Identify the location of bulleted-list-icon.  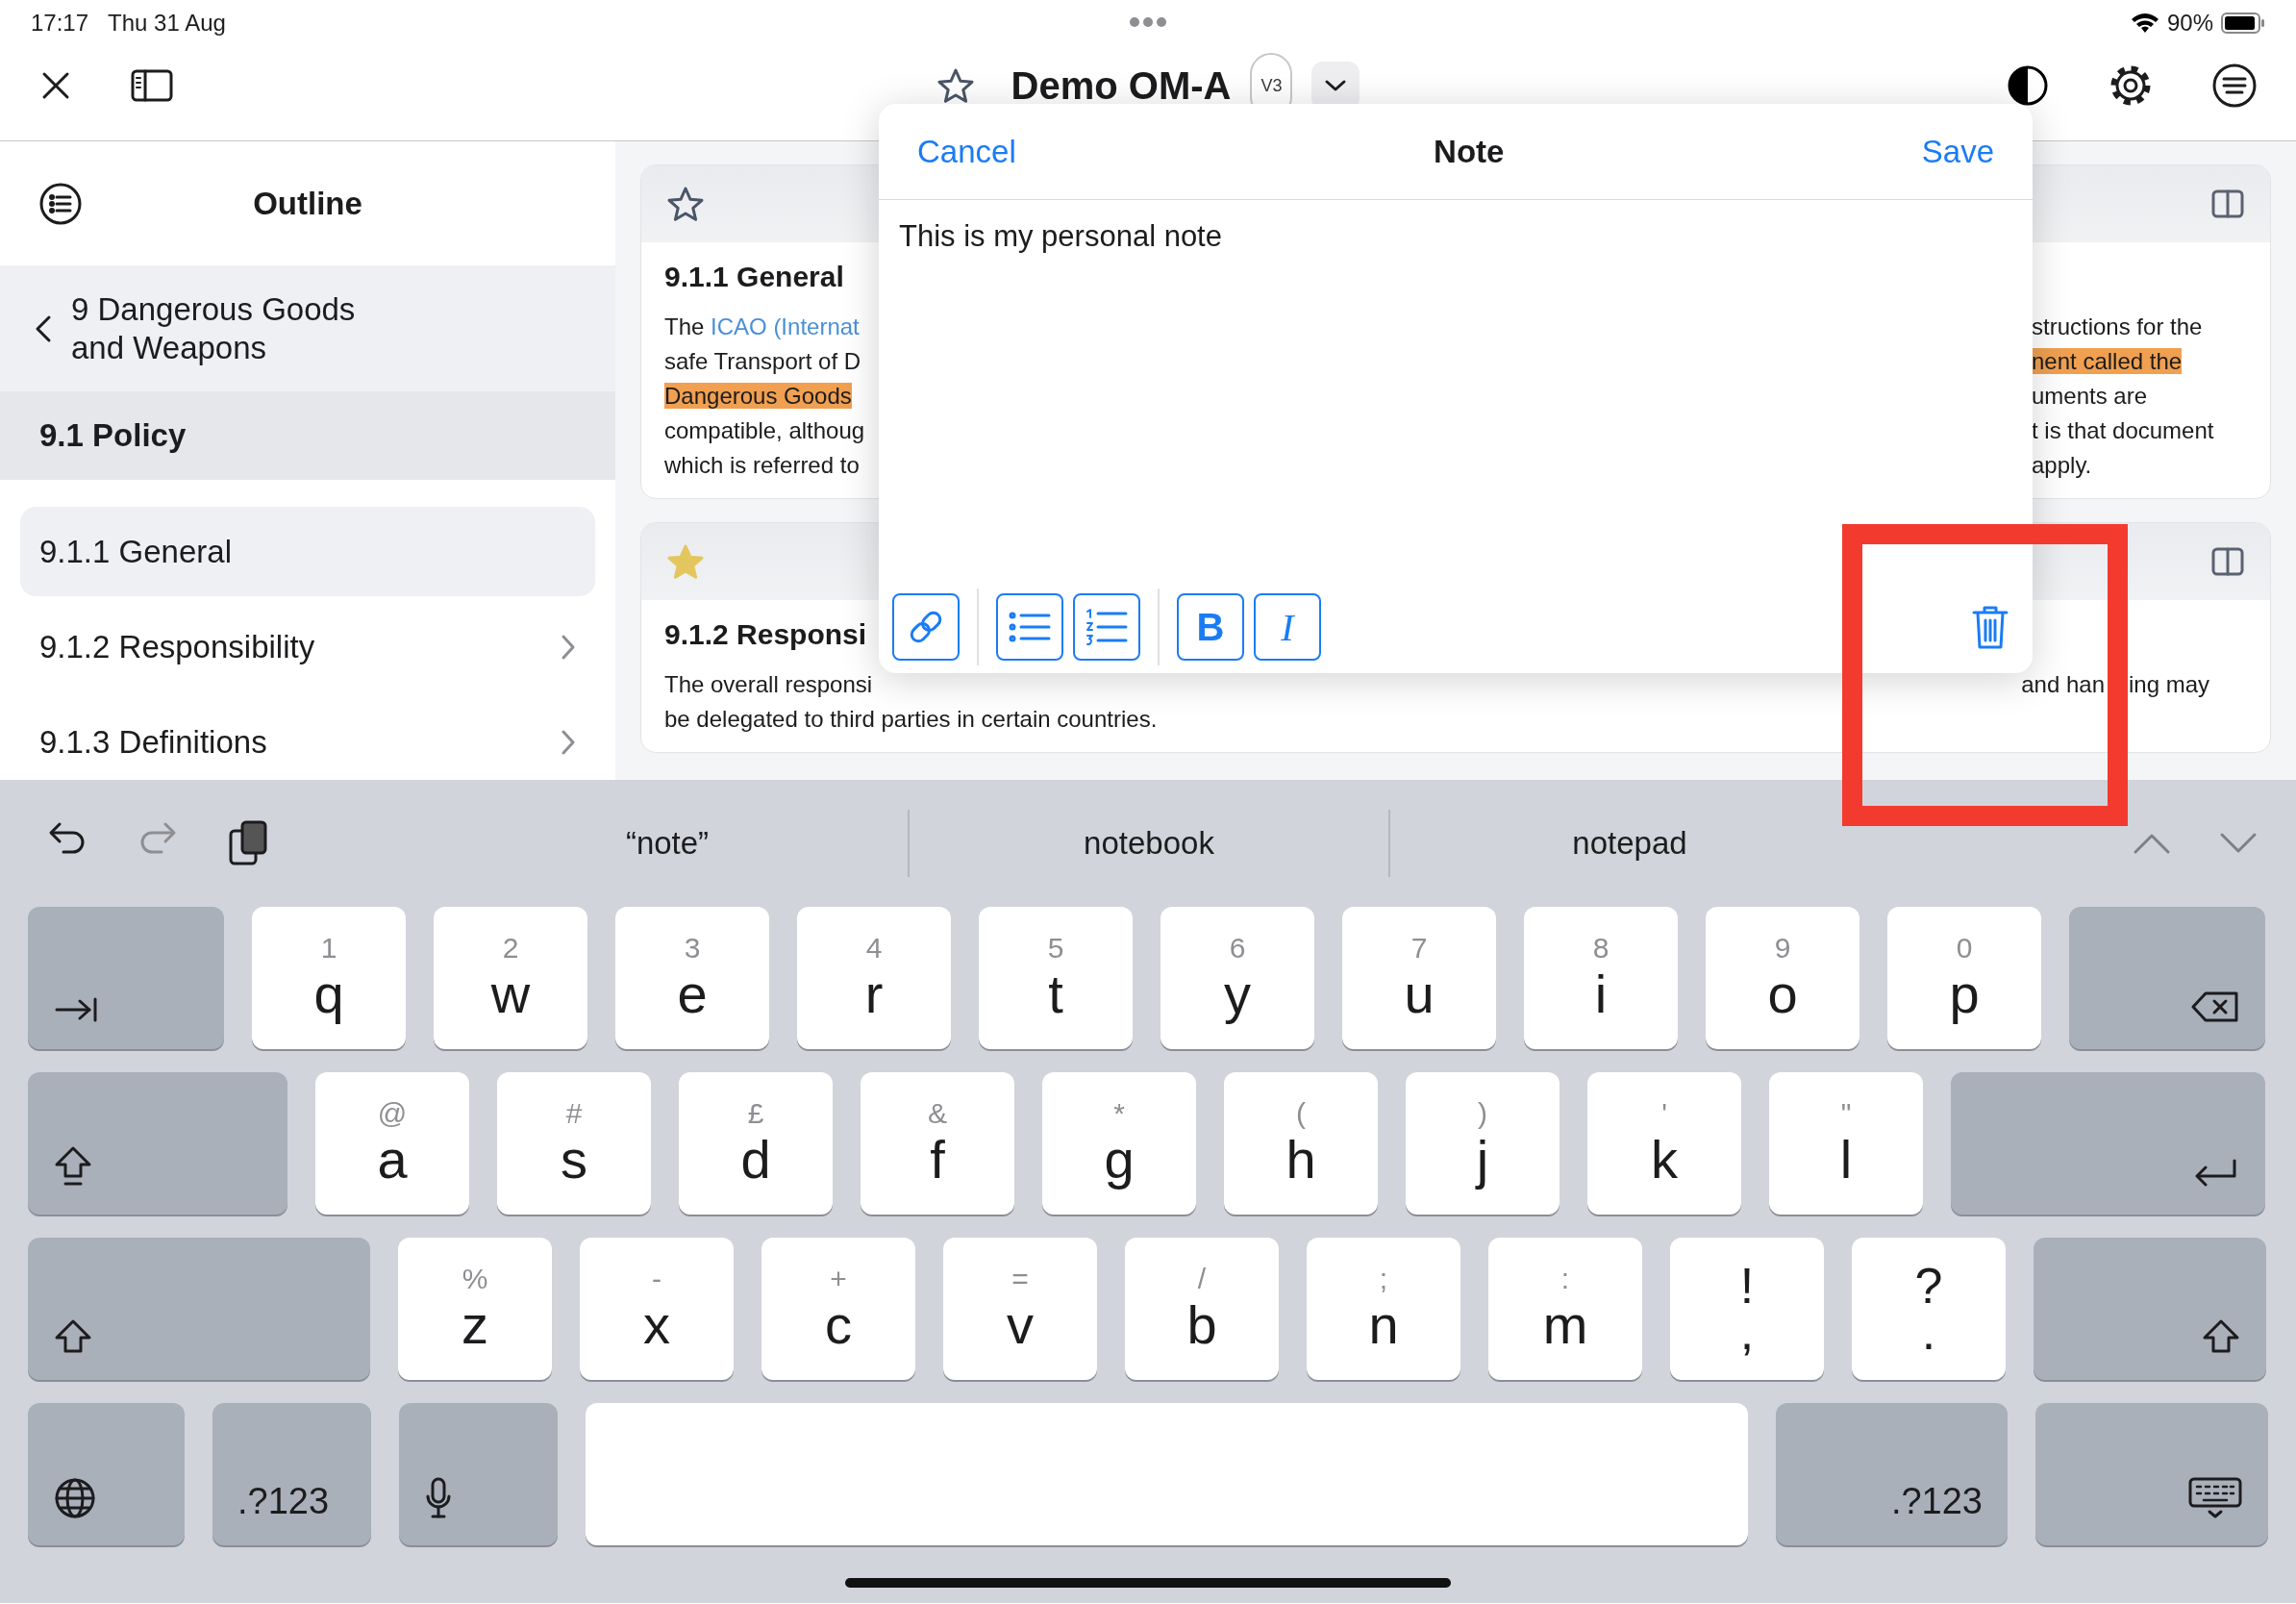
(1030, 627).